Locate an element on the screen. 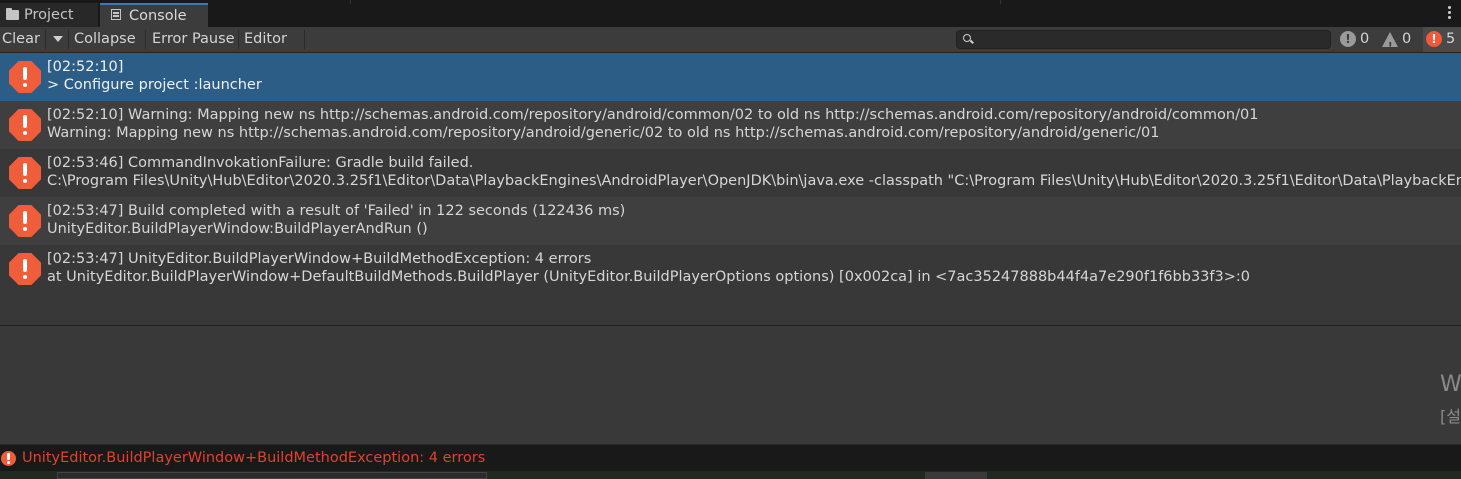 This screenshot has height=479, width=1461. chevron-down-icon is located at coordinates (58, 39).